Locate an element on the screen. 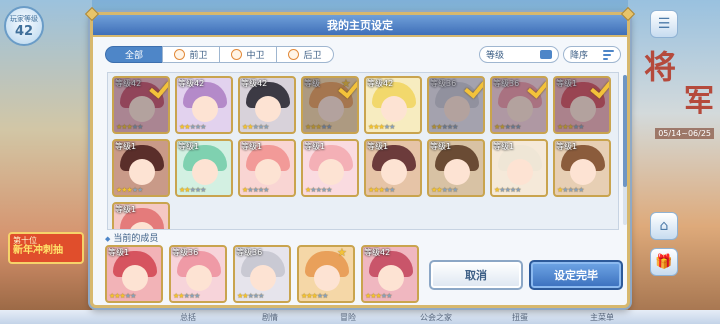  position-filter-tabs: 全部 前卫 中卫 后卫 is located at coordinates (219, 54).